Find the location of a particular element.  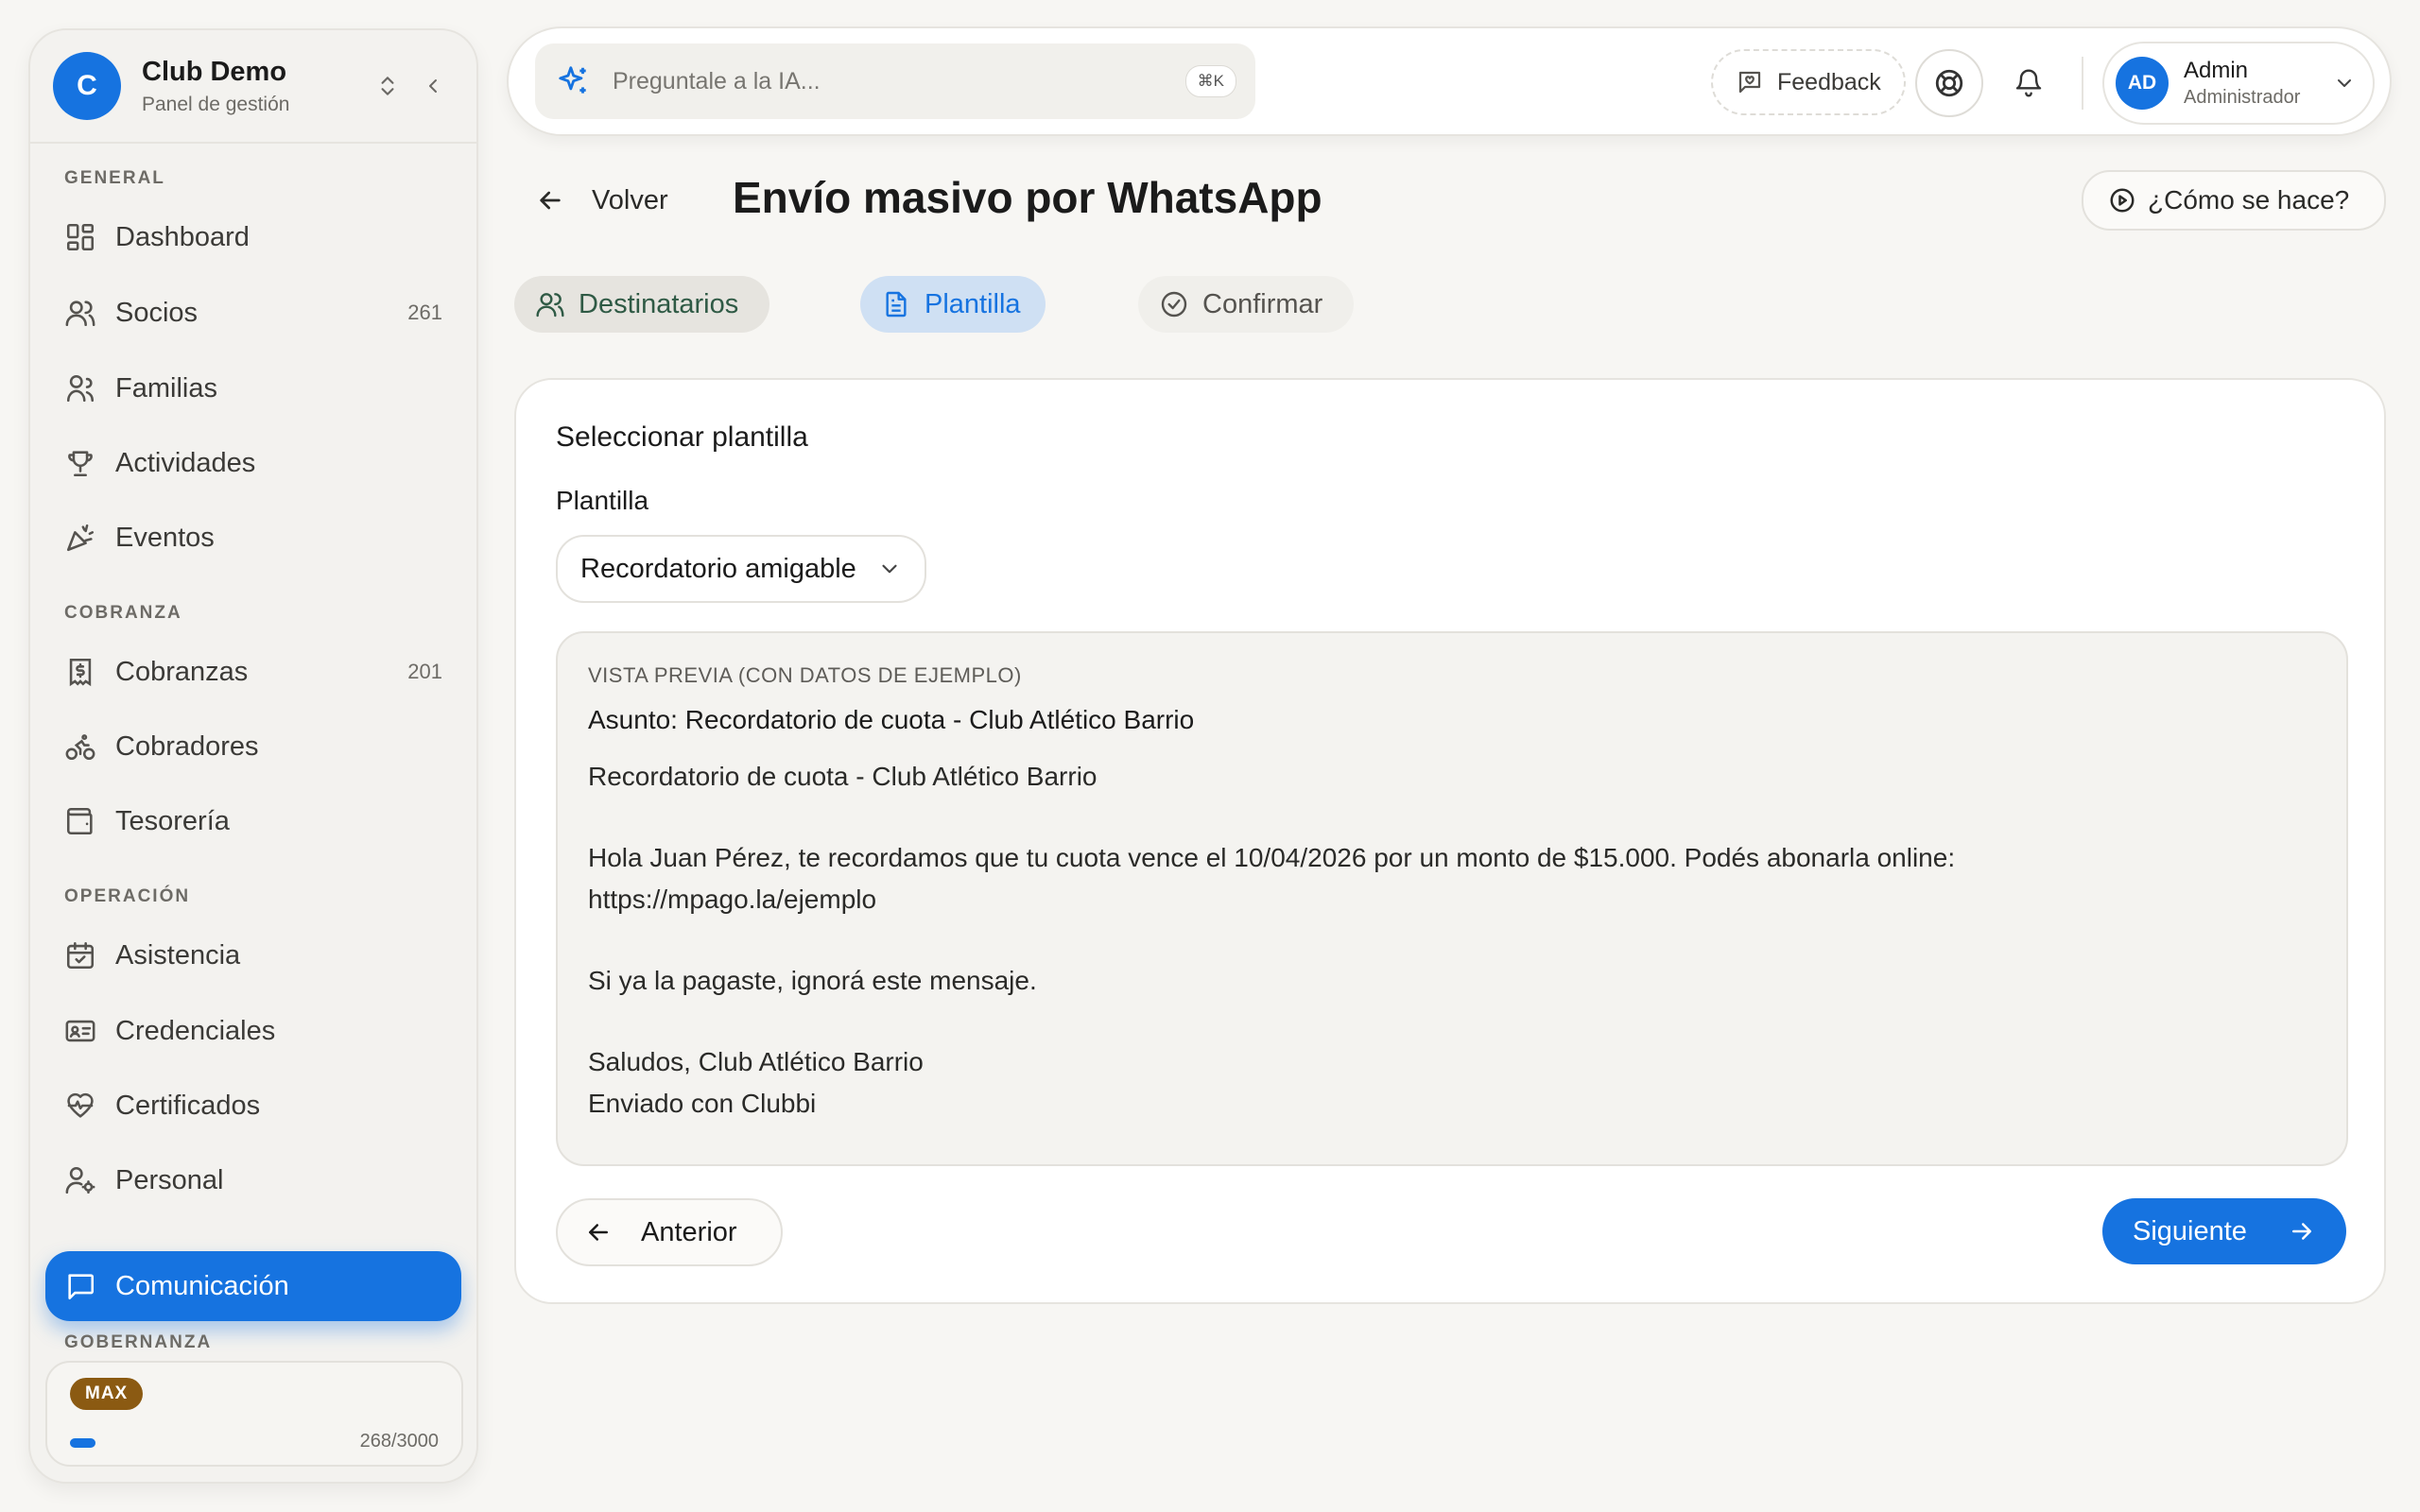

sidebar-item-label: Familias is located at coordinates (166, 388).